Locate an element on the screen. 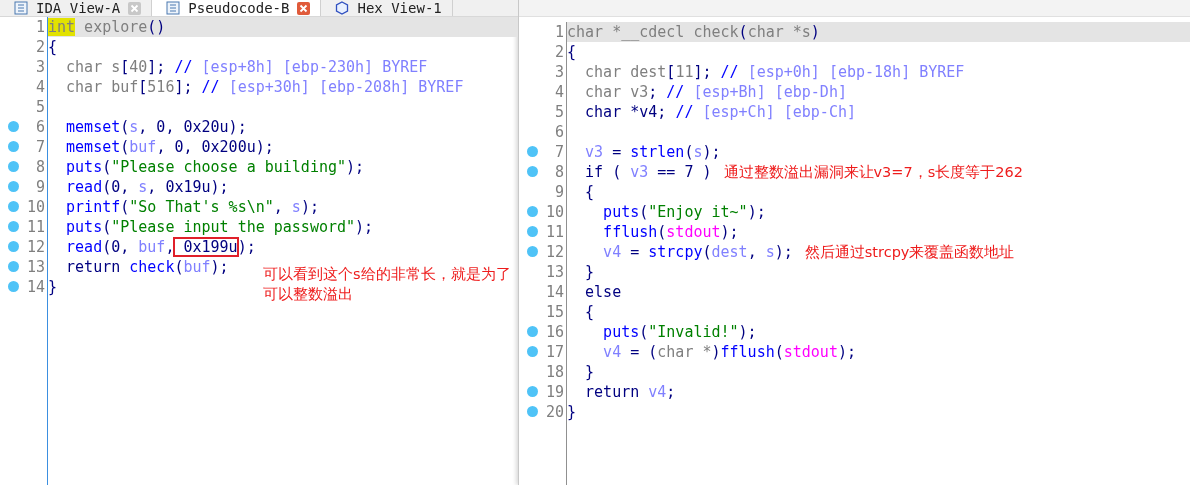  code-line: char dest[11]; // [esp+0h] [ebp-18h] BYREF is located at coordinates (774, 72).